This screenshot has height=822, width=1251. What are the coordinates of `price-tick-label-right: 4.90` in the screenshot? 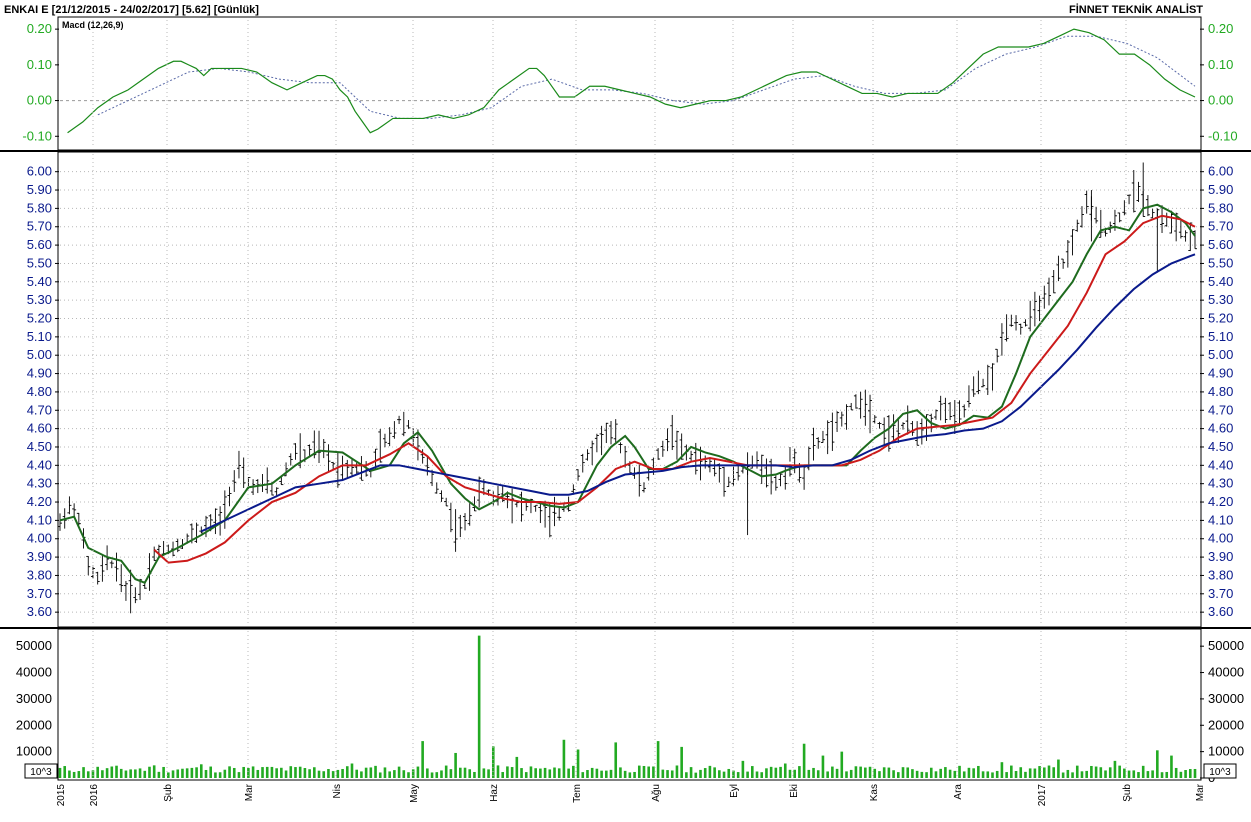 It's located at (1220, 373).